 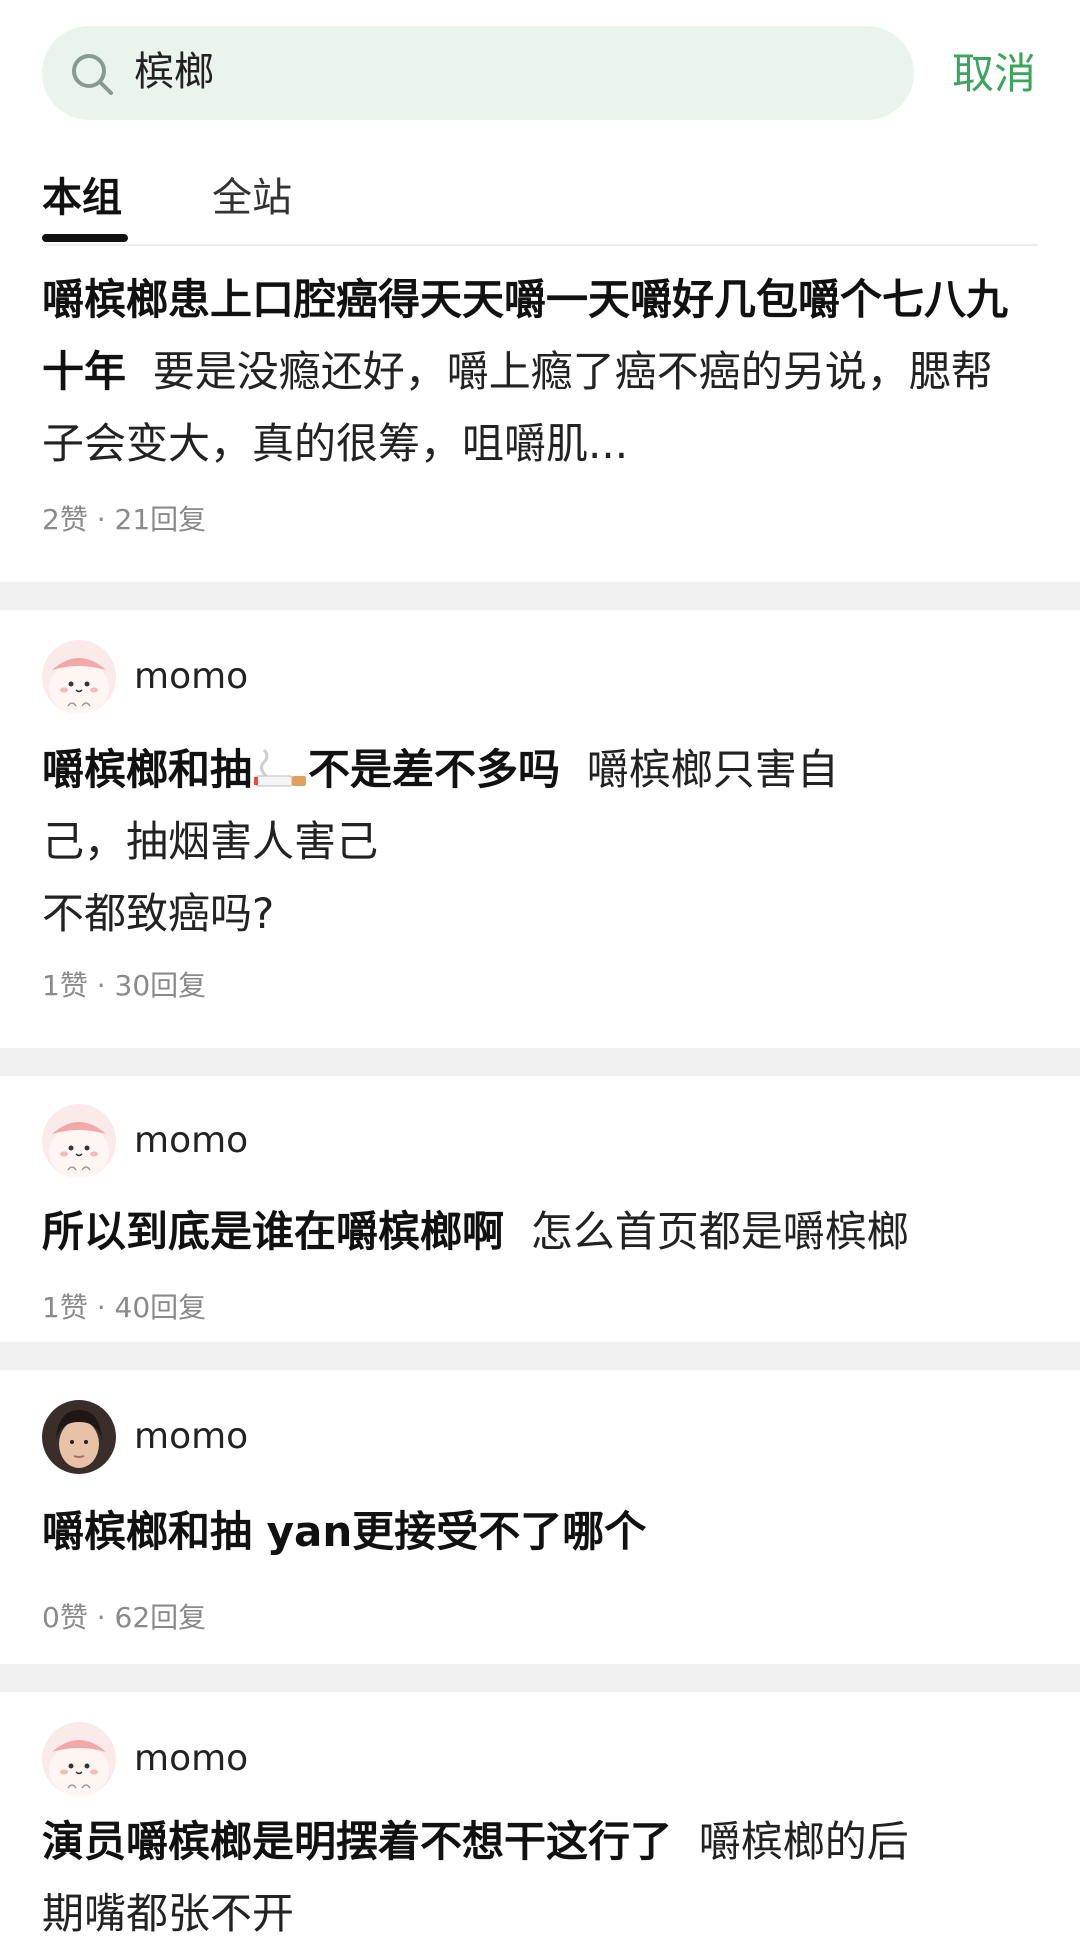 What do you see at coordinates (124, 1617) in the screenshot?
I see `post-meta: 0赞 · 62回复` at bounding box center [124, 1617].